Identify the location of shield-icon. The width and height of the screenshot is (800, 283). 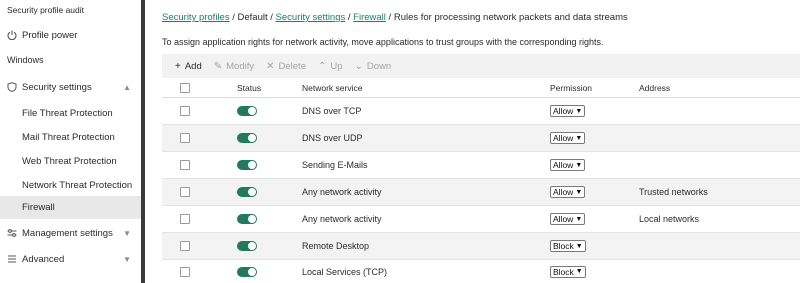
(12, 87).